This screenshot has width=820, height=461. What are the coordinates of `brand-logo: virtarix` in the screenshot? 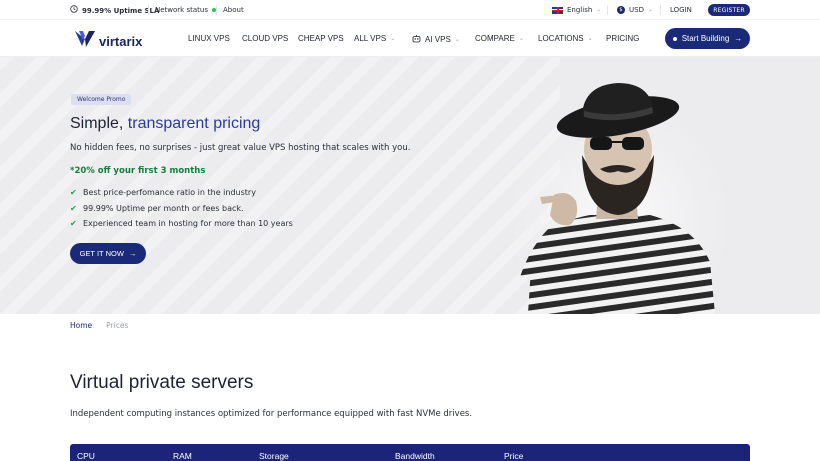 It's located at (108, 41).